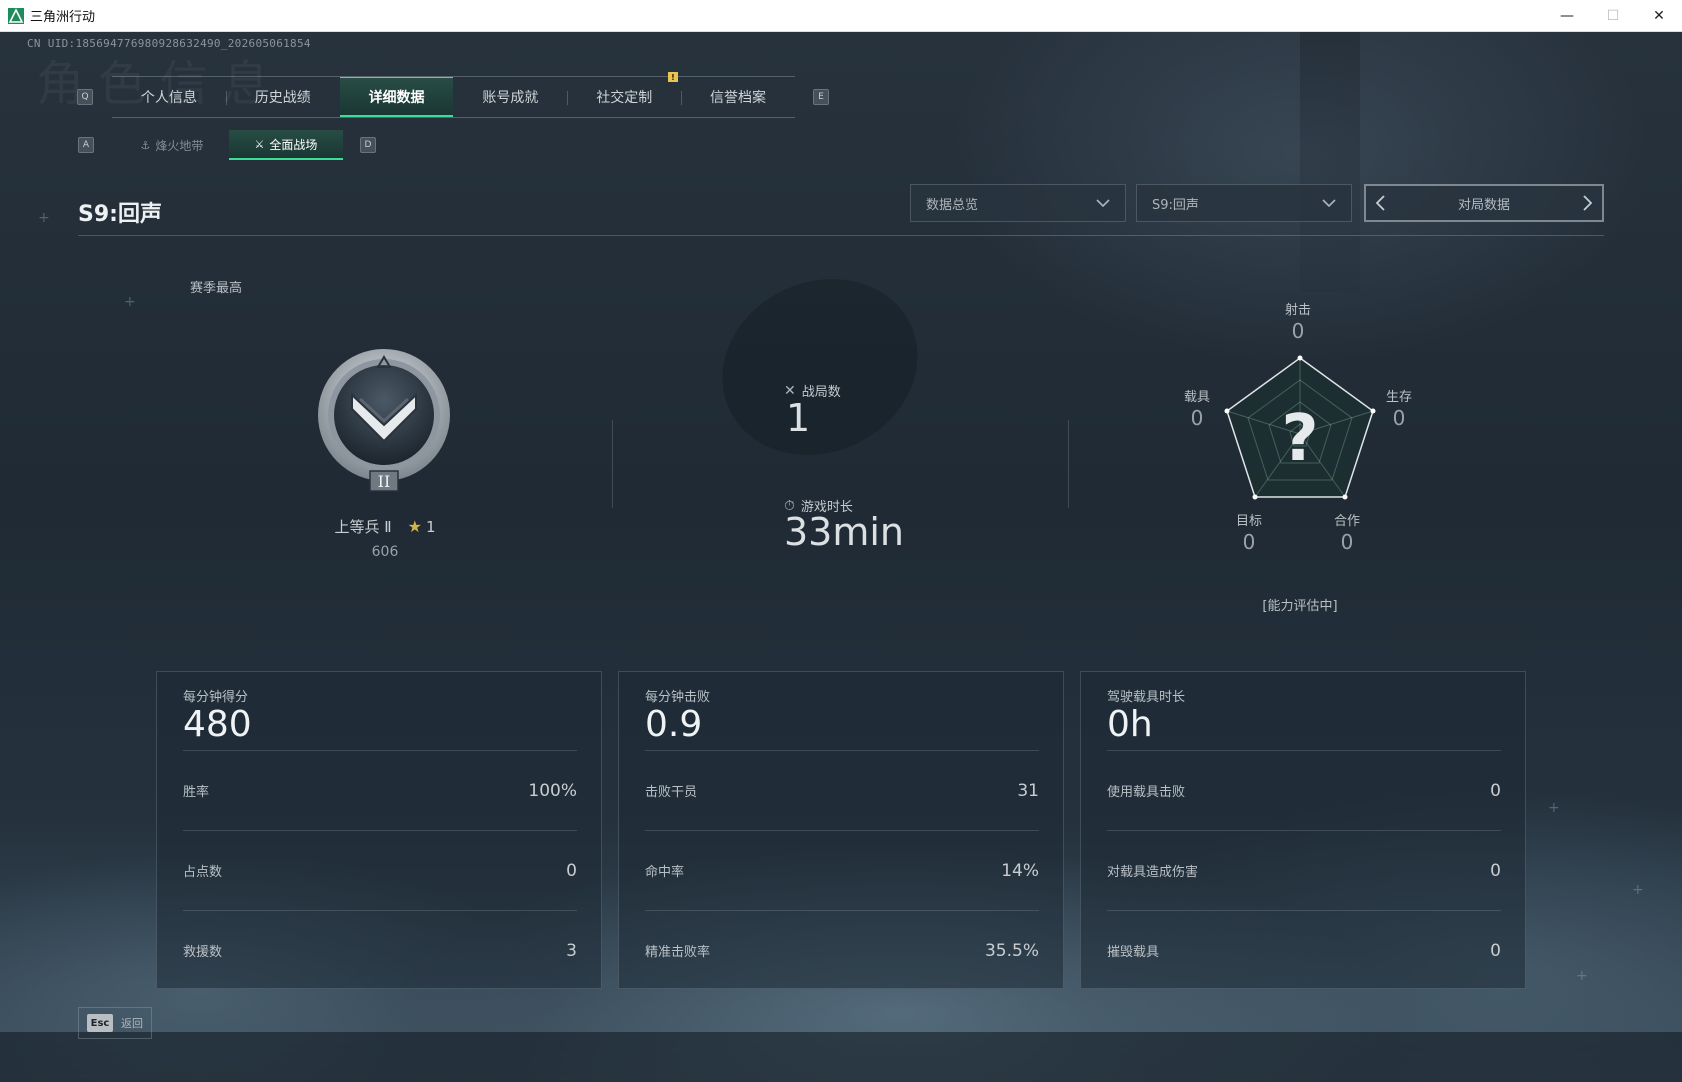 Image resolution: width=1682 pixels, height=1082 pixels. I want to click on star-icon: ★, so click(414, 526).